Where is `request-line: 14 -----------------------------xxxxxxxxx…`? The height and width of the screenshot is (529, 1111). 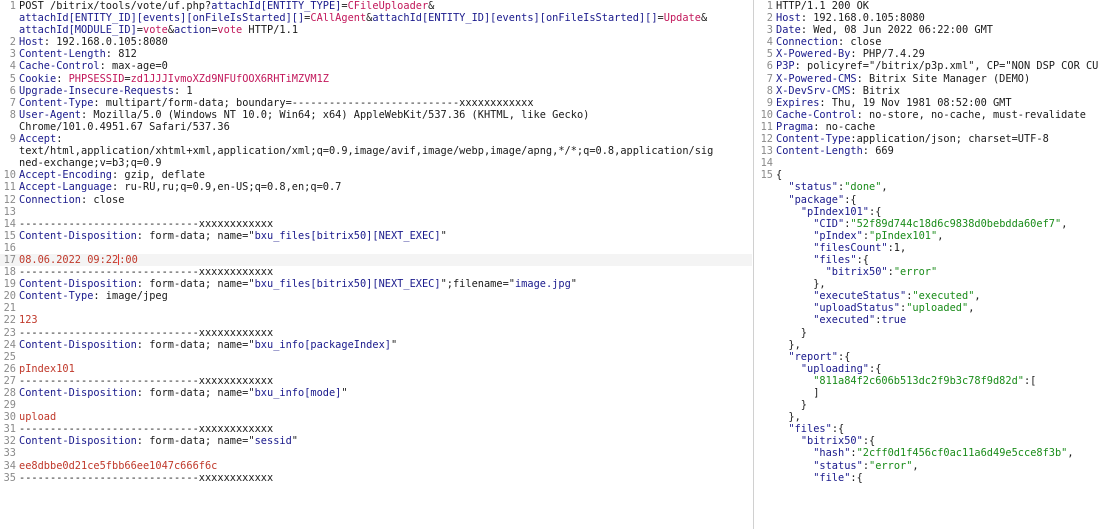 request-line: 14 -----------------------------xxxxxxxxx… is located at coordinates (376, 224).